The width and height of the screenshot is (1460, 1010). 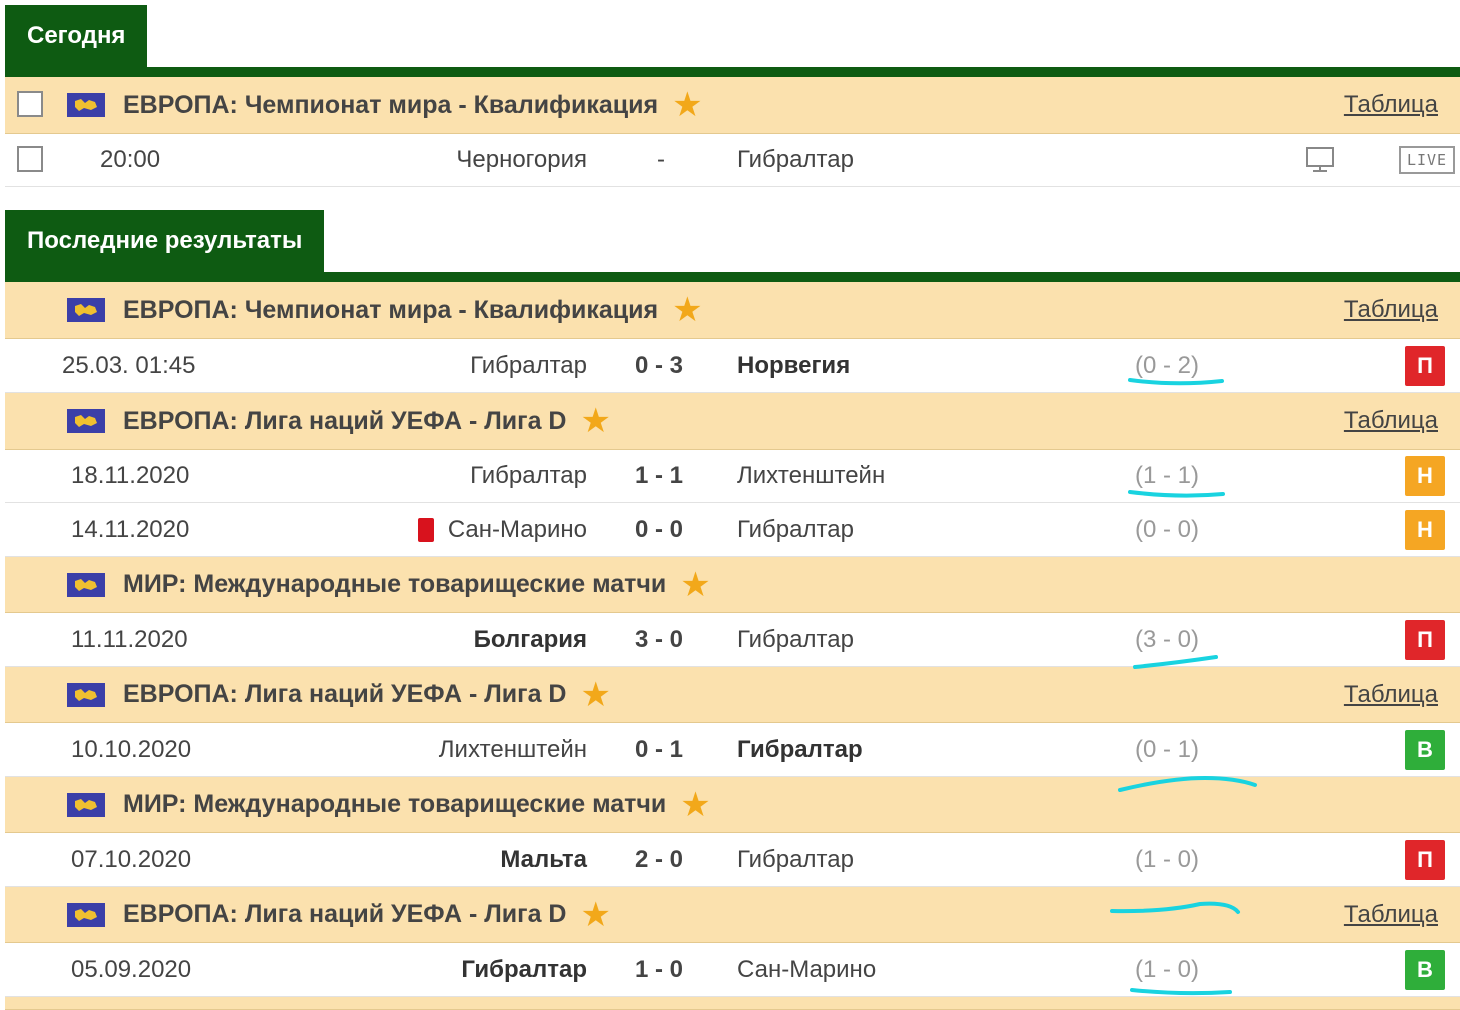 I want to click on home-team: Черногория, so click(x=521, y=159).